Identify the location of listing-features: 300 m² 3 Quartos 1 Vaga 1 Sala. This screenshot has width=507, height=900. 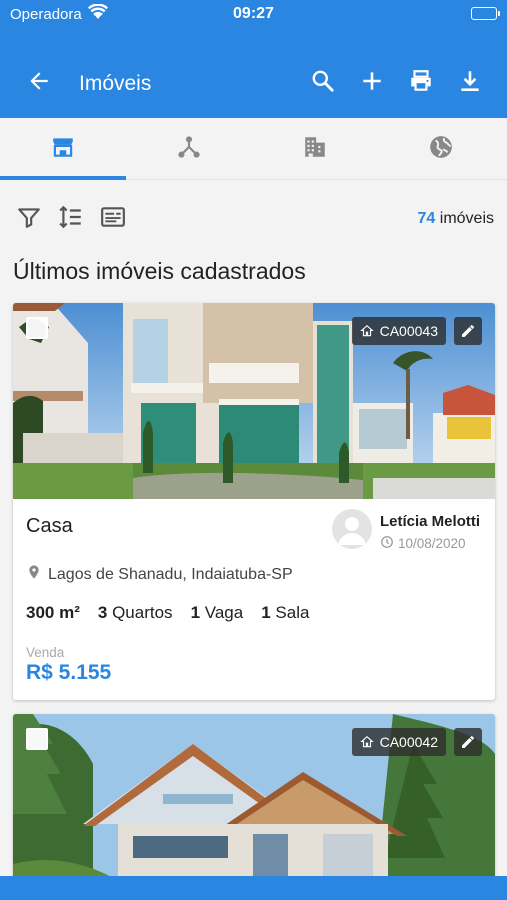
(167, 613).